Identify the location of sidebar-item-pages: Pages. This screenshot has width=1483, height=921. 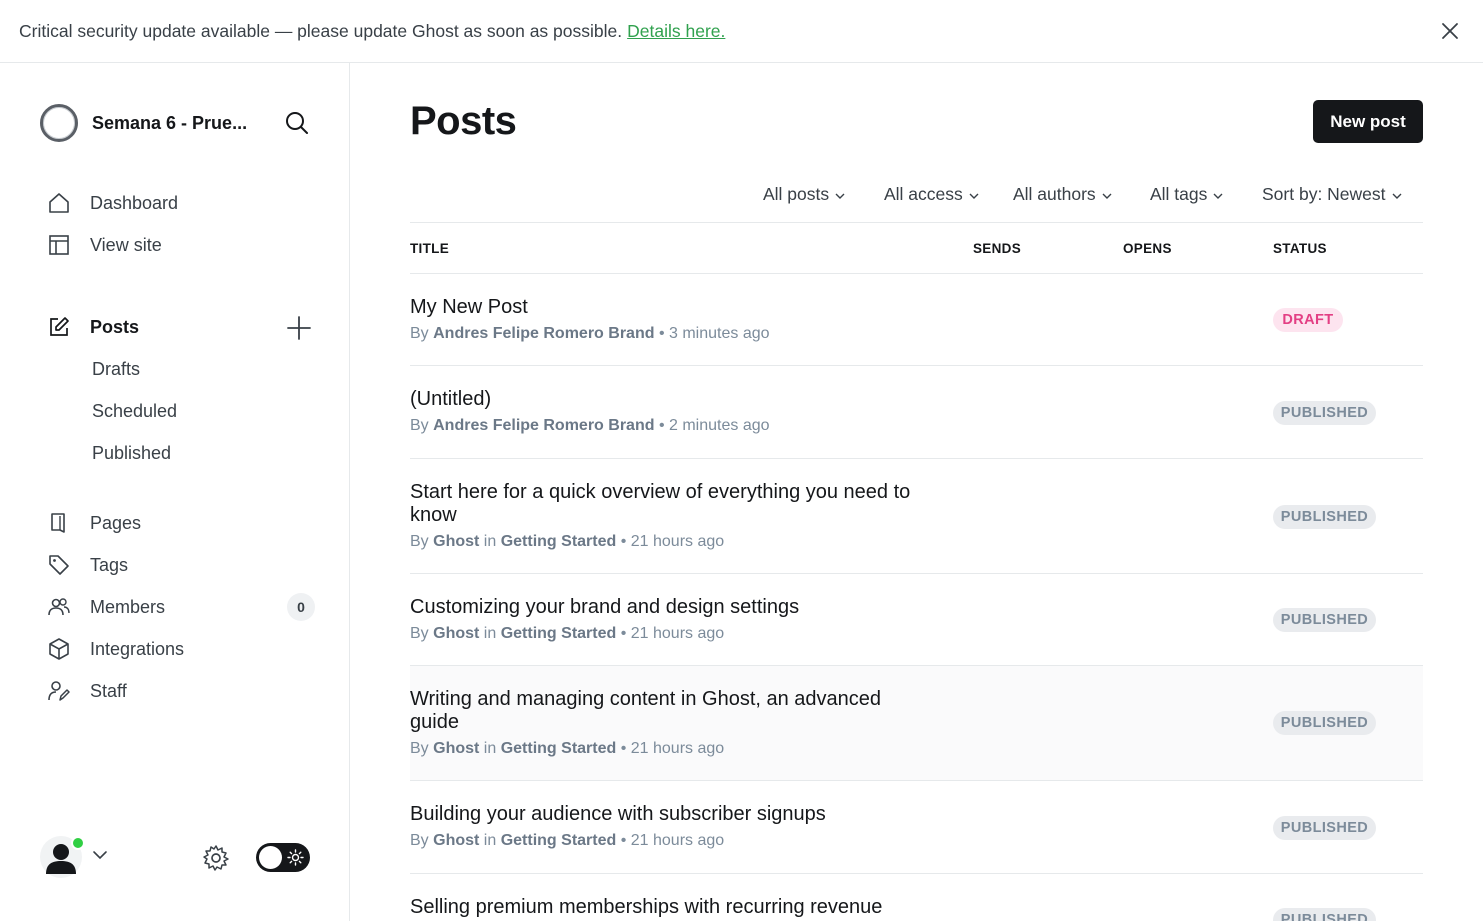
(177, 523).